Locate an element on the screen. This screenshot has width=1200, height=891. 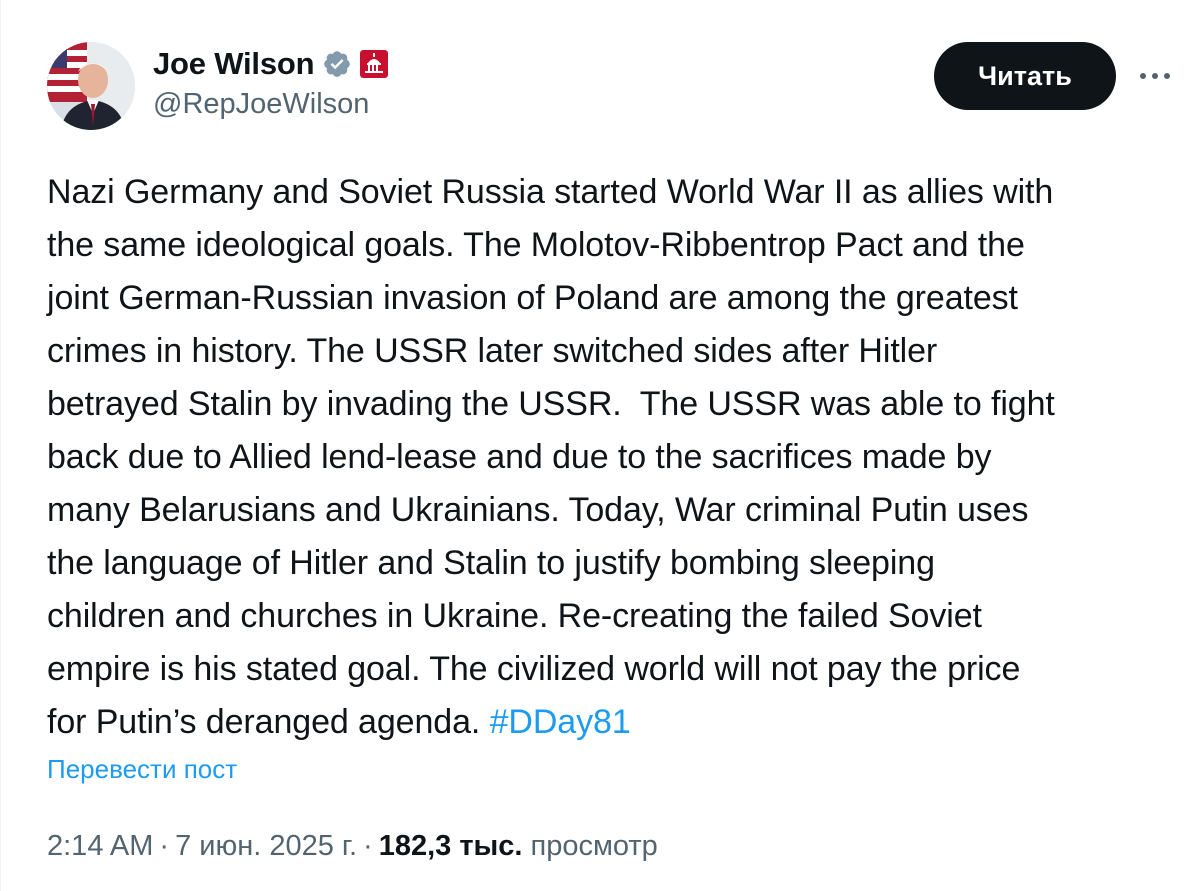
views-label: просмотр is located at coordinates (594, 846).